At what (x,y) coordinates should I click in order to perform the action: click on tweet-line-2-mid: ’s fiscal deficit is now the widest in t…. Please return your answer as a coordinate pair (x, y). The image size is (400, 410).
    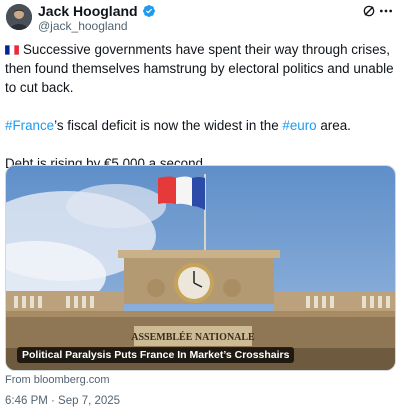
    Looking at the image, I should click on (168, 125).